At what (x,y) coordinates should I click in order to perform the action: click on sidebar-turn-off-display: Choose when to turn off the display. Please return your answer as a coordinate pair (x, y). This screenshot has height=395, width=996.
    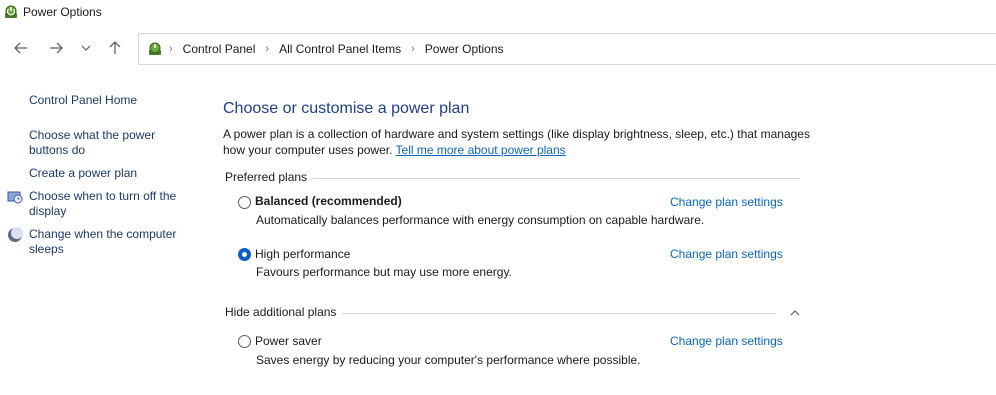
    Looking at the image, I should click on (109, 204).